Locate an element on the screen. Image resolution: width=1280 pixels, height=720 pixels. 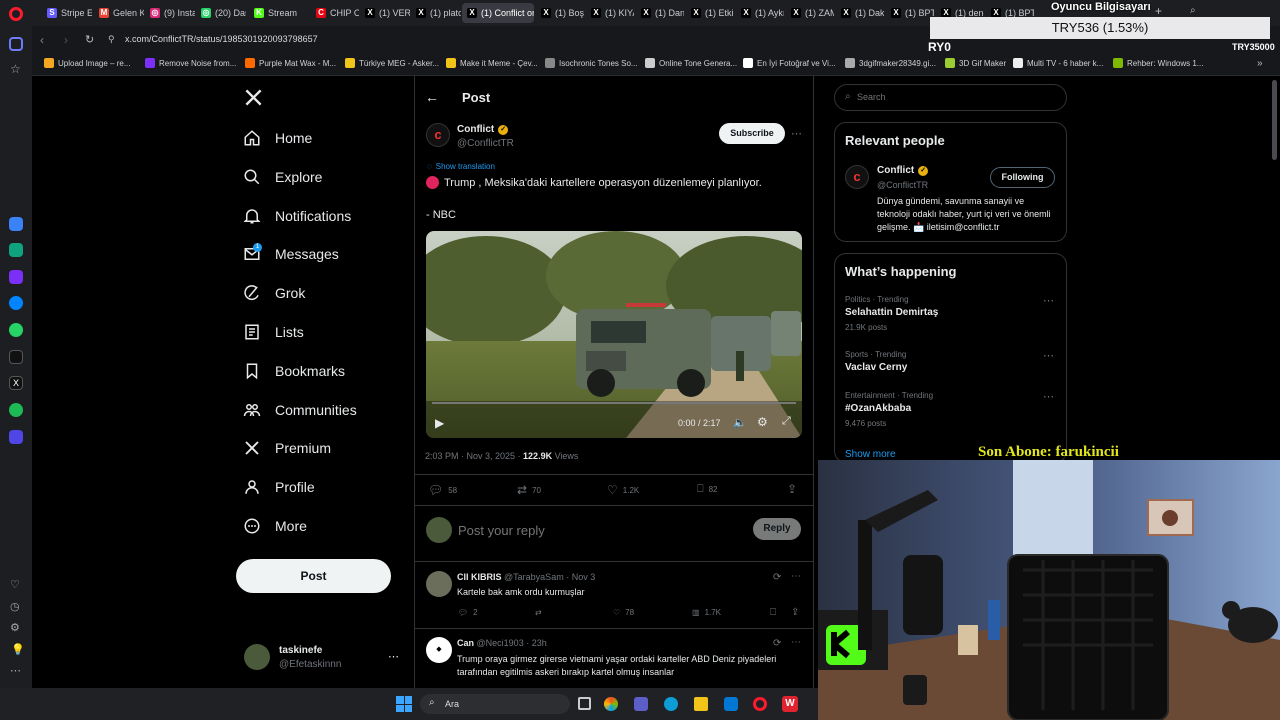
browser-tab: M Gelen Ku is located at coordinates (119, 13).